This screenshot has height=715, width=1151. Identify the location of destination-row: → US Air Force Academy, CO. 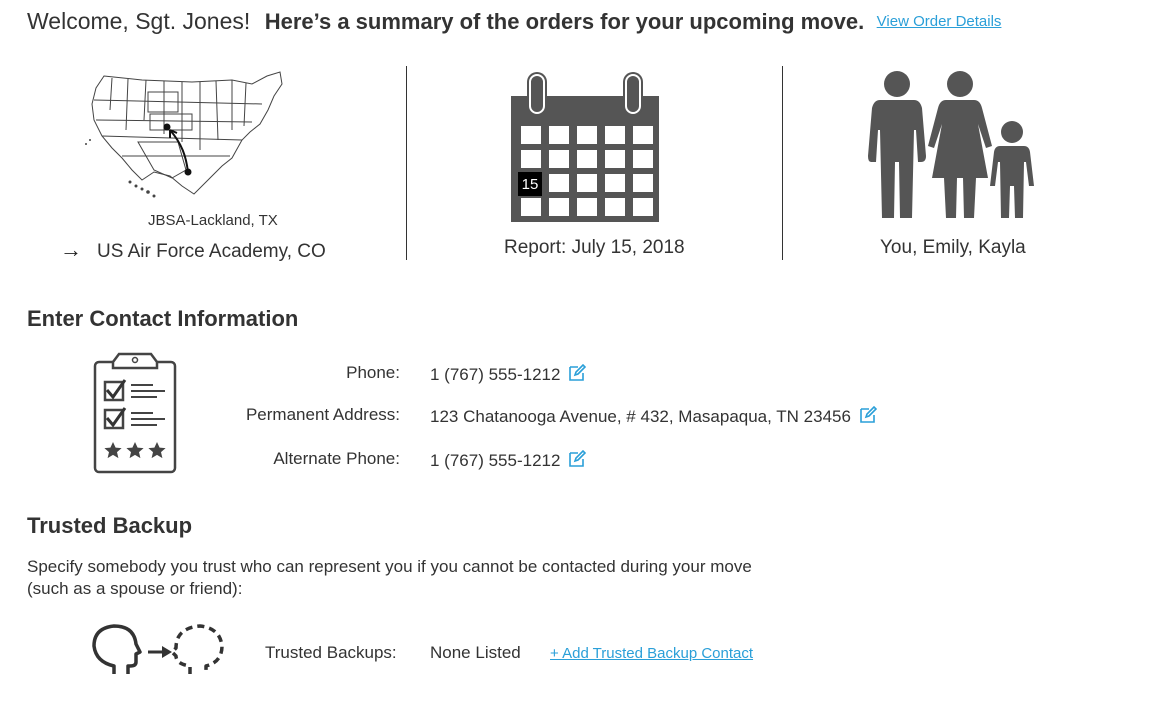
(193, 250).